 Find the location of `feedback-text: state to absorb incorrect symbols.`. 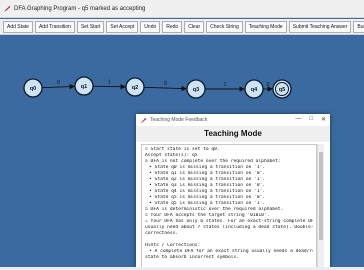

feedback-text: state to absorb incorrect symbols. is located at coordinates (192, 257).